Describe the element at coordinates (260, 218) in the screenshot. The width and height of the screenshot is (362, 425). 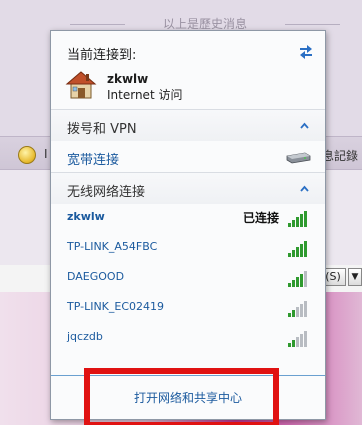
I see `wifi-connected-status: 已连接` at that location.